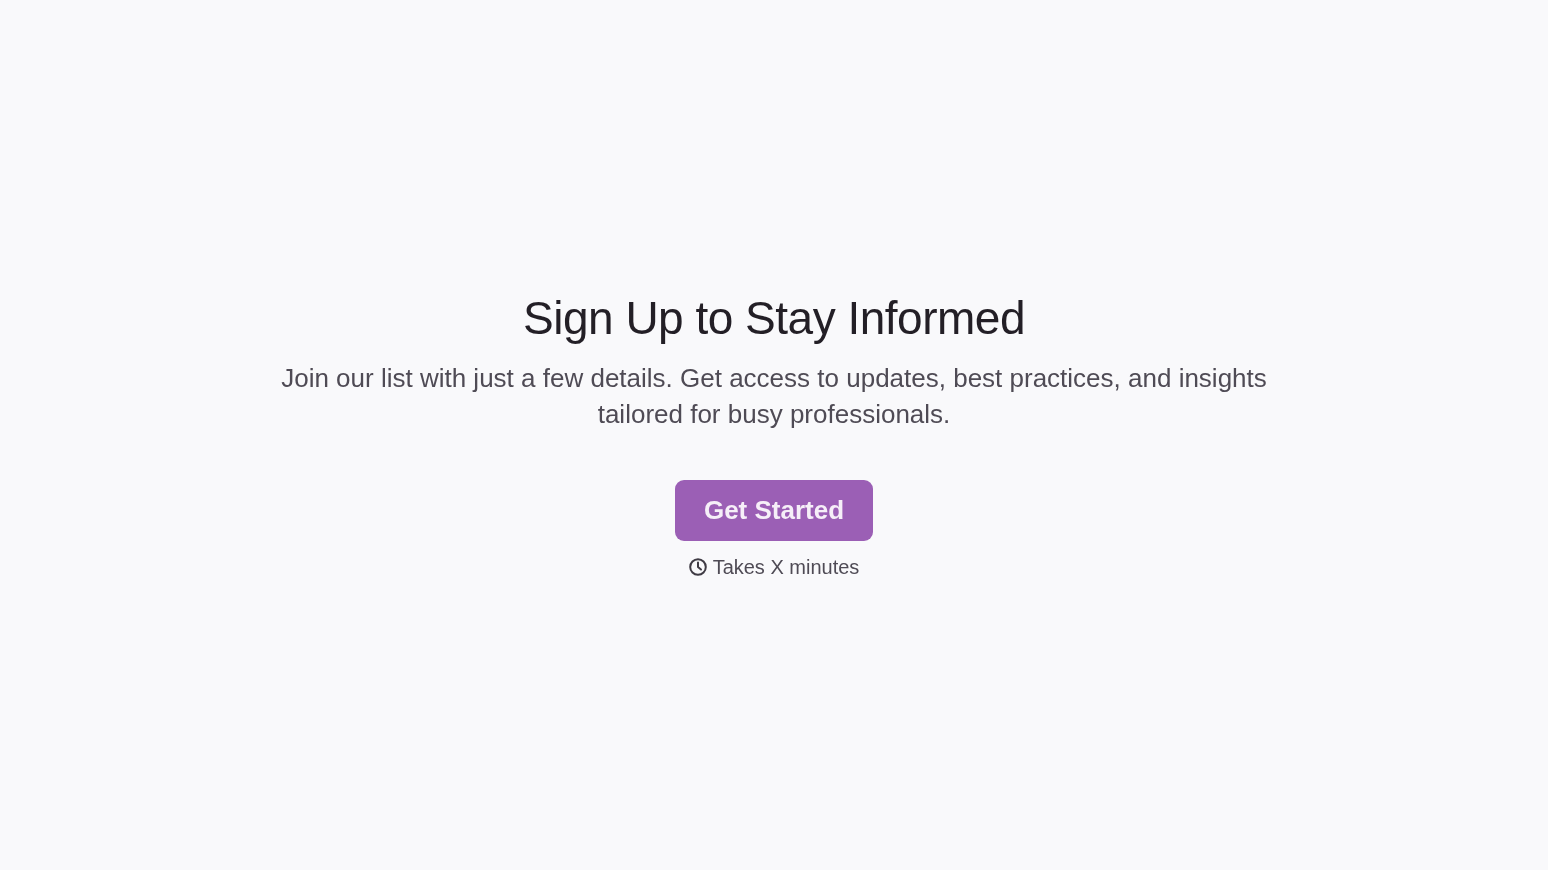 This screenshot has width=1548, height=870. What do you see at coordinates (774, 510) in the screenshot?
I see `get-started-button: Get Started` at bounding box center [774, 510].